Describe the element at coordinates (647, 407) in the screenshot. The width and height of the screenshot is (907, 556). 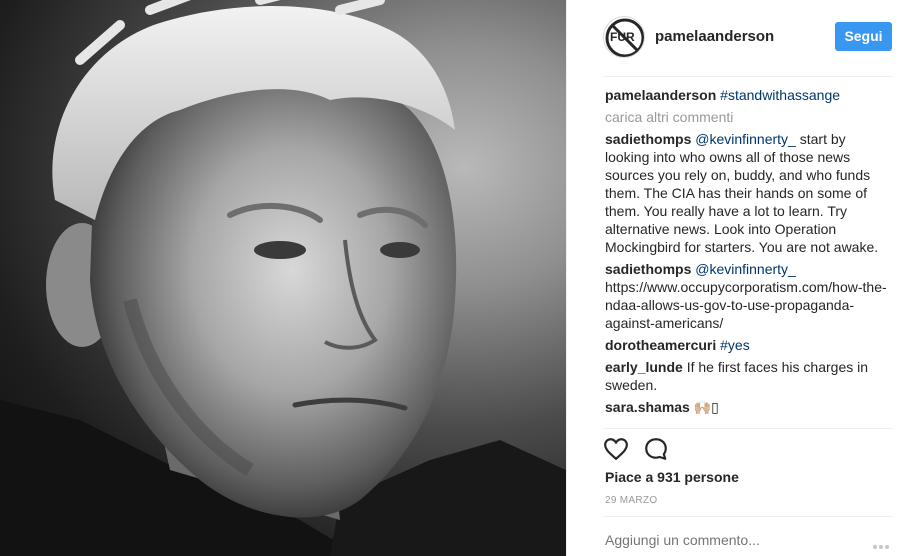
I see `comment-username: sara.shamas` at that location.